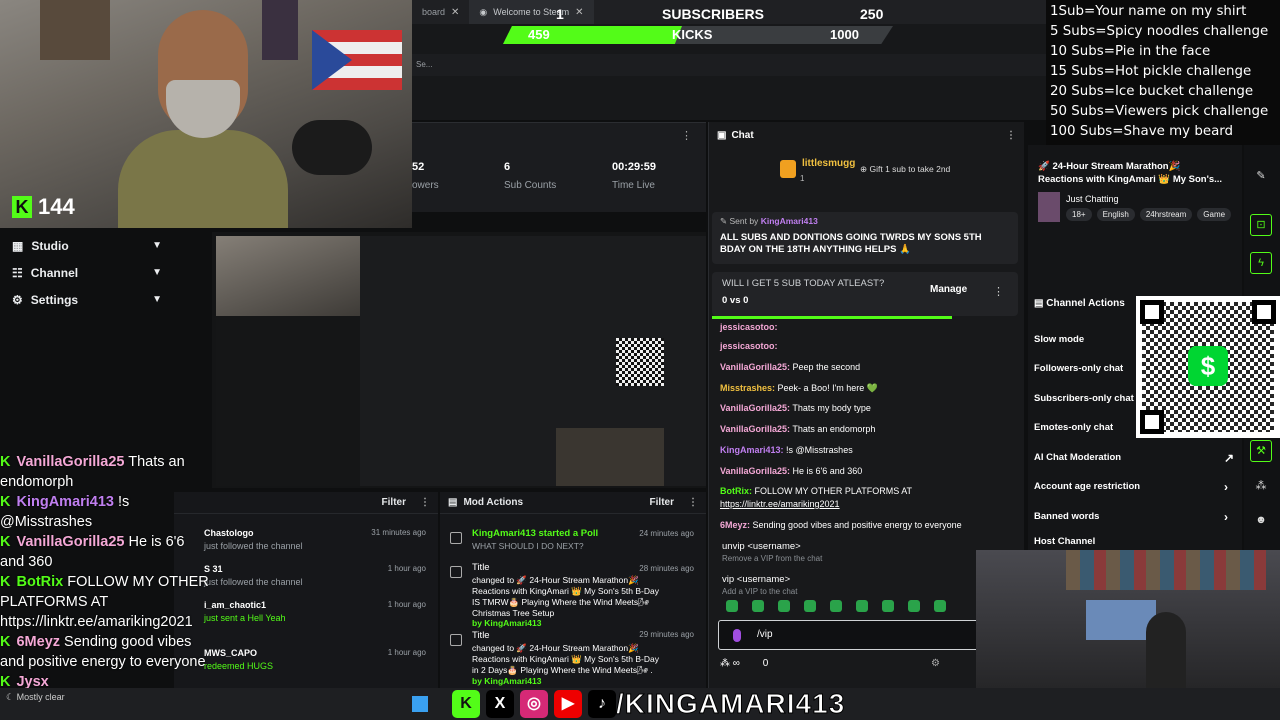 The height and width of the screenshot is (720, 1280). I want to click on tag: Game, so click(1214, 214).